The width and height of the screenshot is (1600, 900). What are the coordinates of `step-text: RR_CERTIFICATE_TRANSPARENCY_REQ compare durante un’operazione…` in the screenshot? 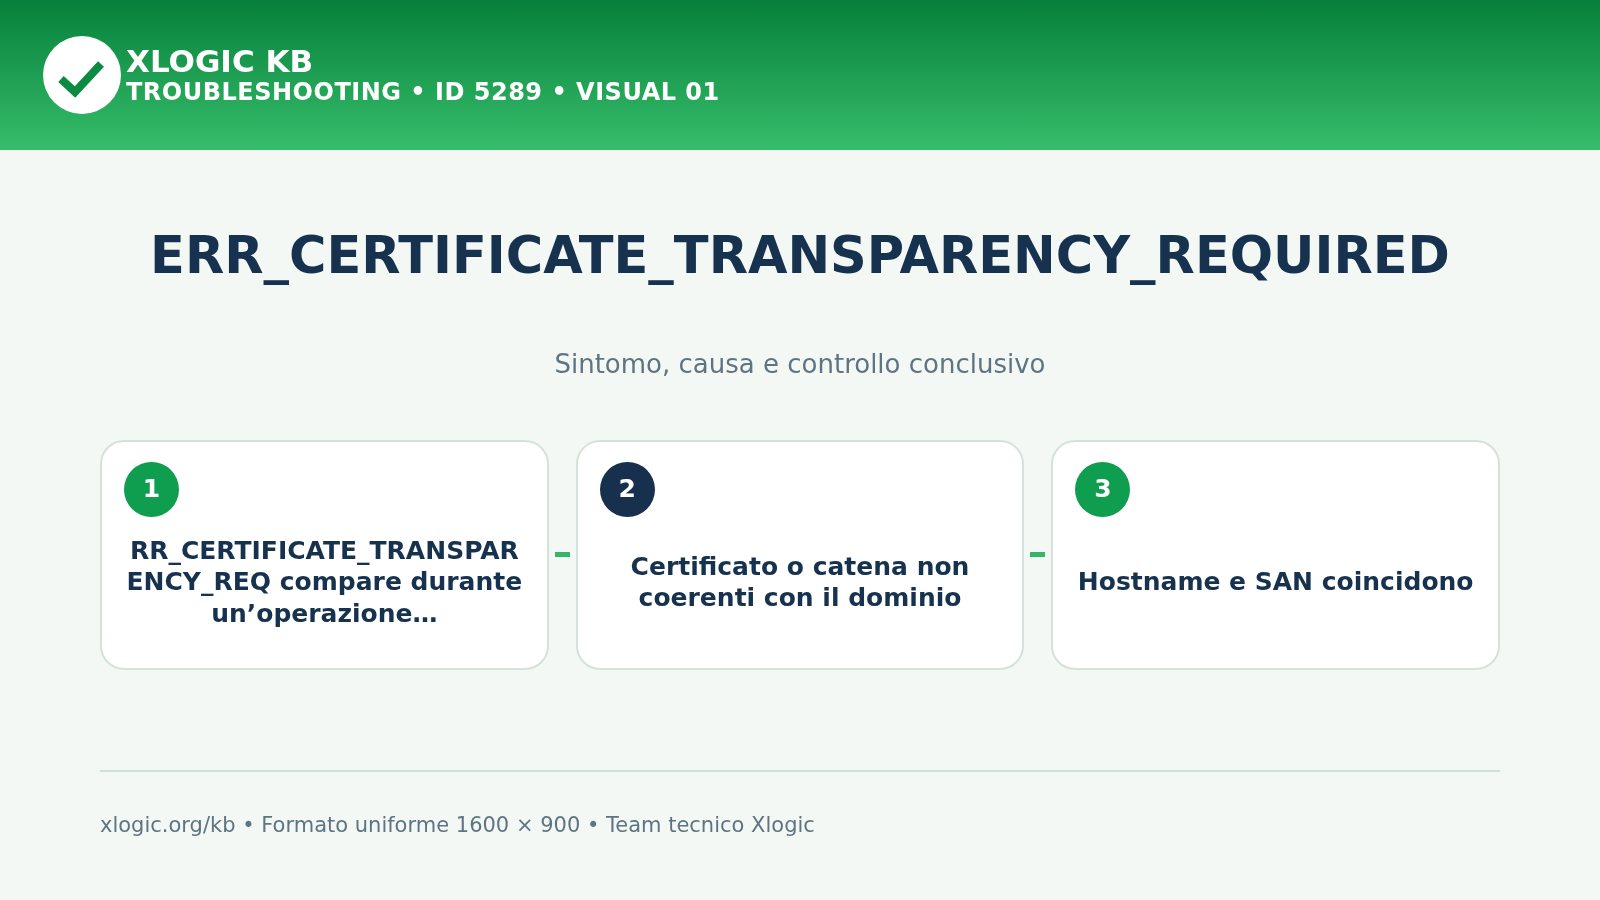 It's located at (324, 582).